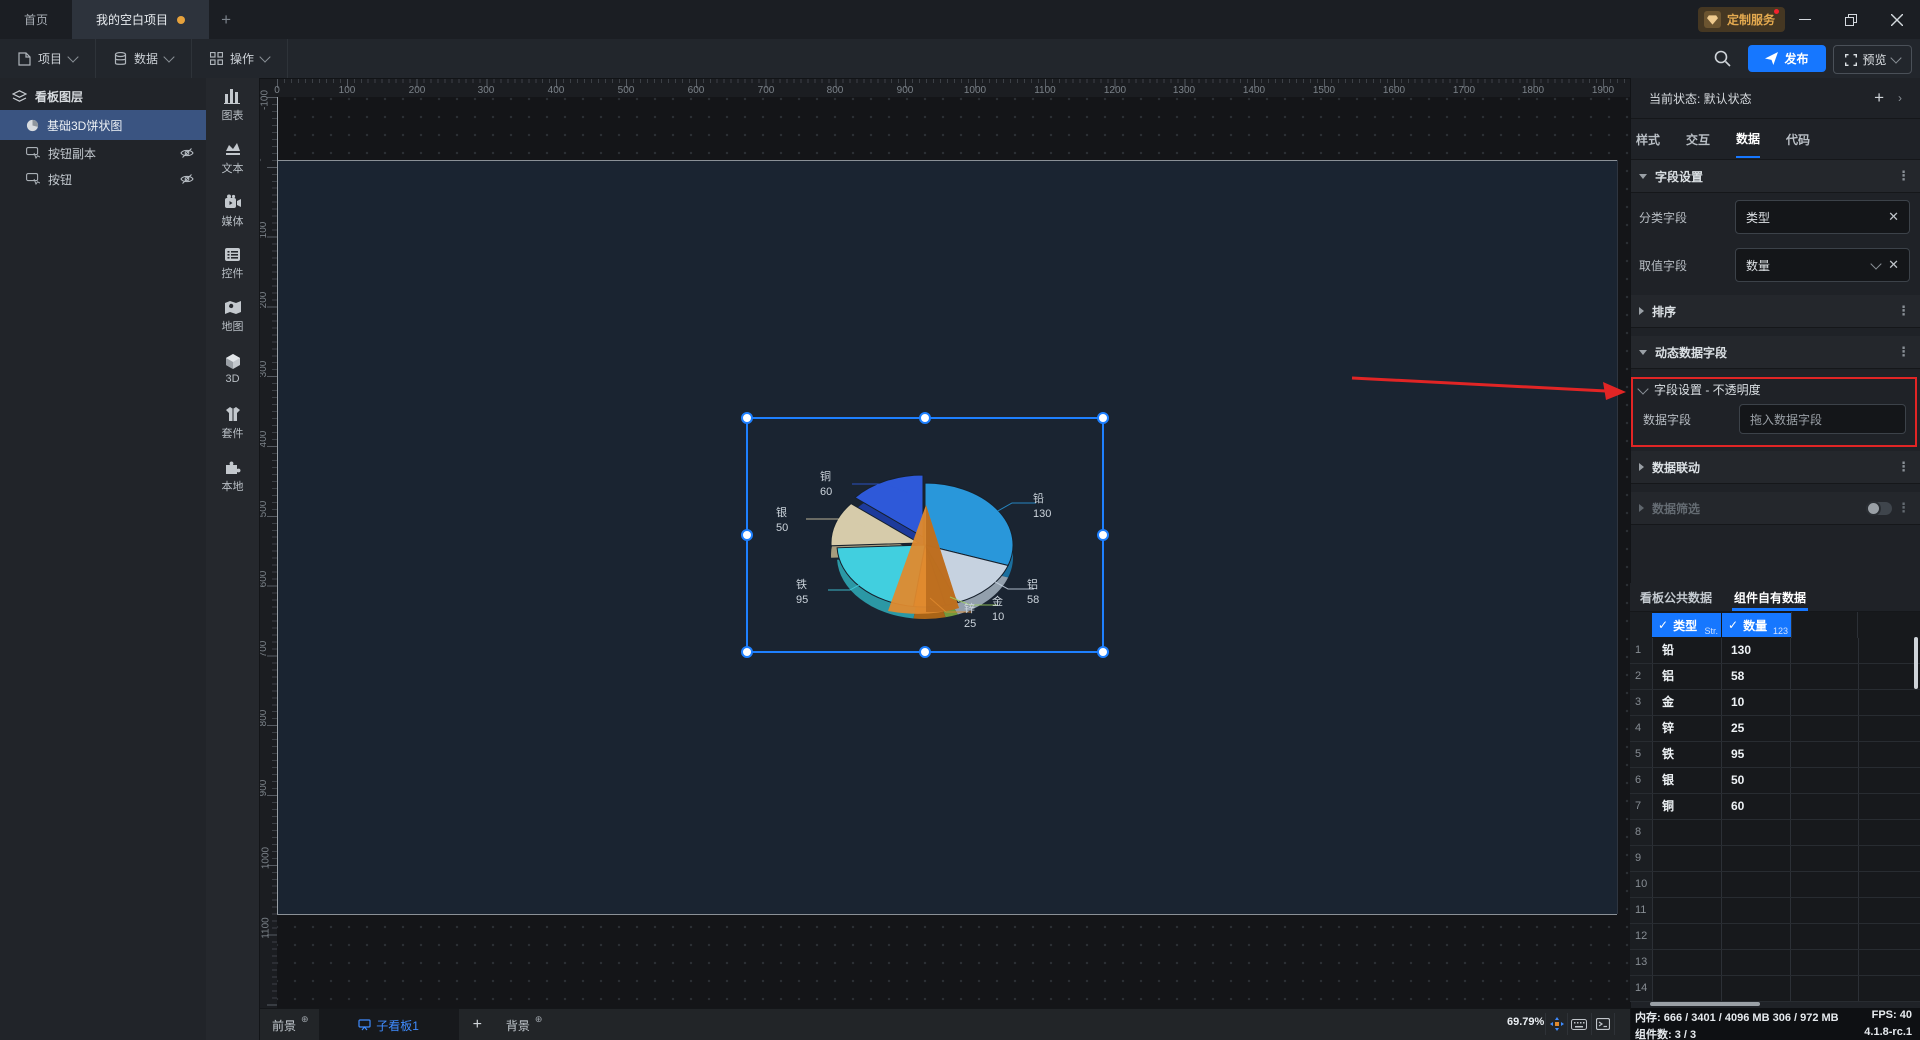 The width and height of the screenshot is (1920, 1040). Describe the element at coordinates (141, 19) in the screenshot. I see `tab-project: 我的空白项目` at that location.